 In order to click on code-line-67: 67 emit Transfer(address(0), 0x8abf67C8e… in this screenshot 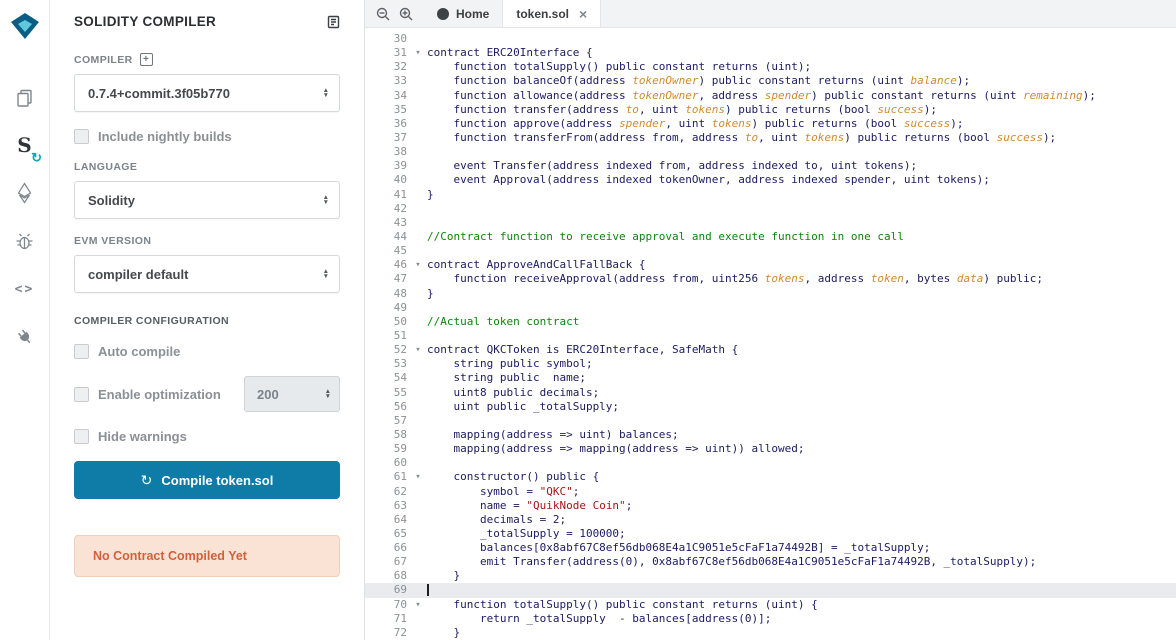, I will do `click(770, 562)`.